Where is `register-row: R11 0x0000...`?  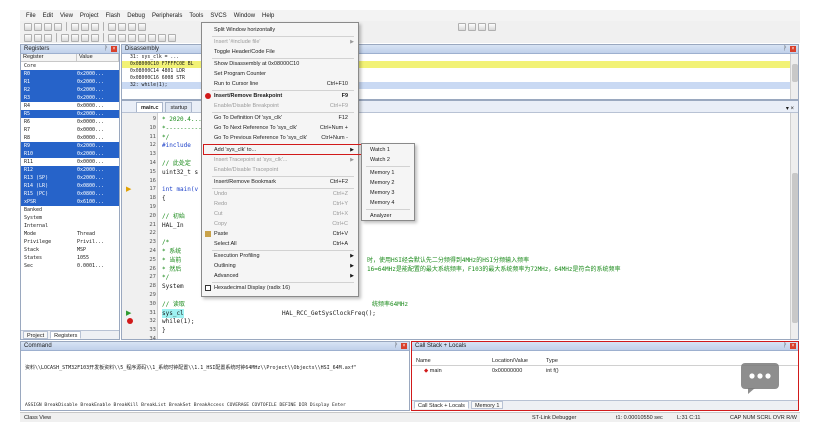 register-row: R11 0x0000... is located at coordinates (70, 162).